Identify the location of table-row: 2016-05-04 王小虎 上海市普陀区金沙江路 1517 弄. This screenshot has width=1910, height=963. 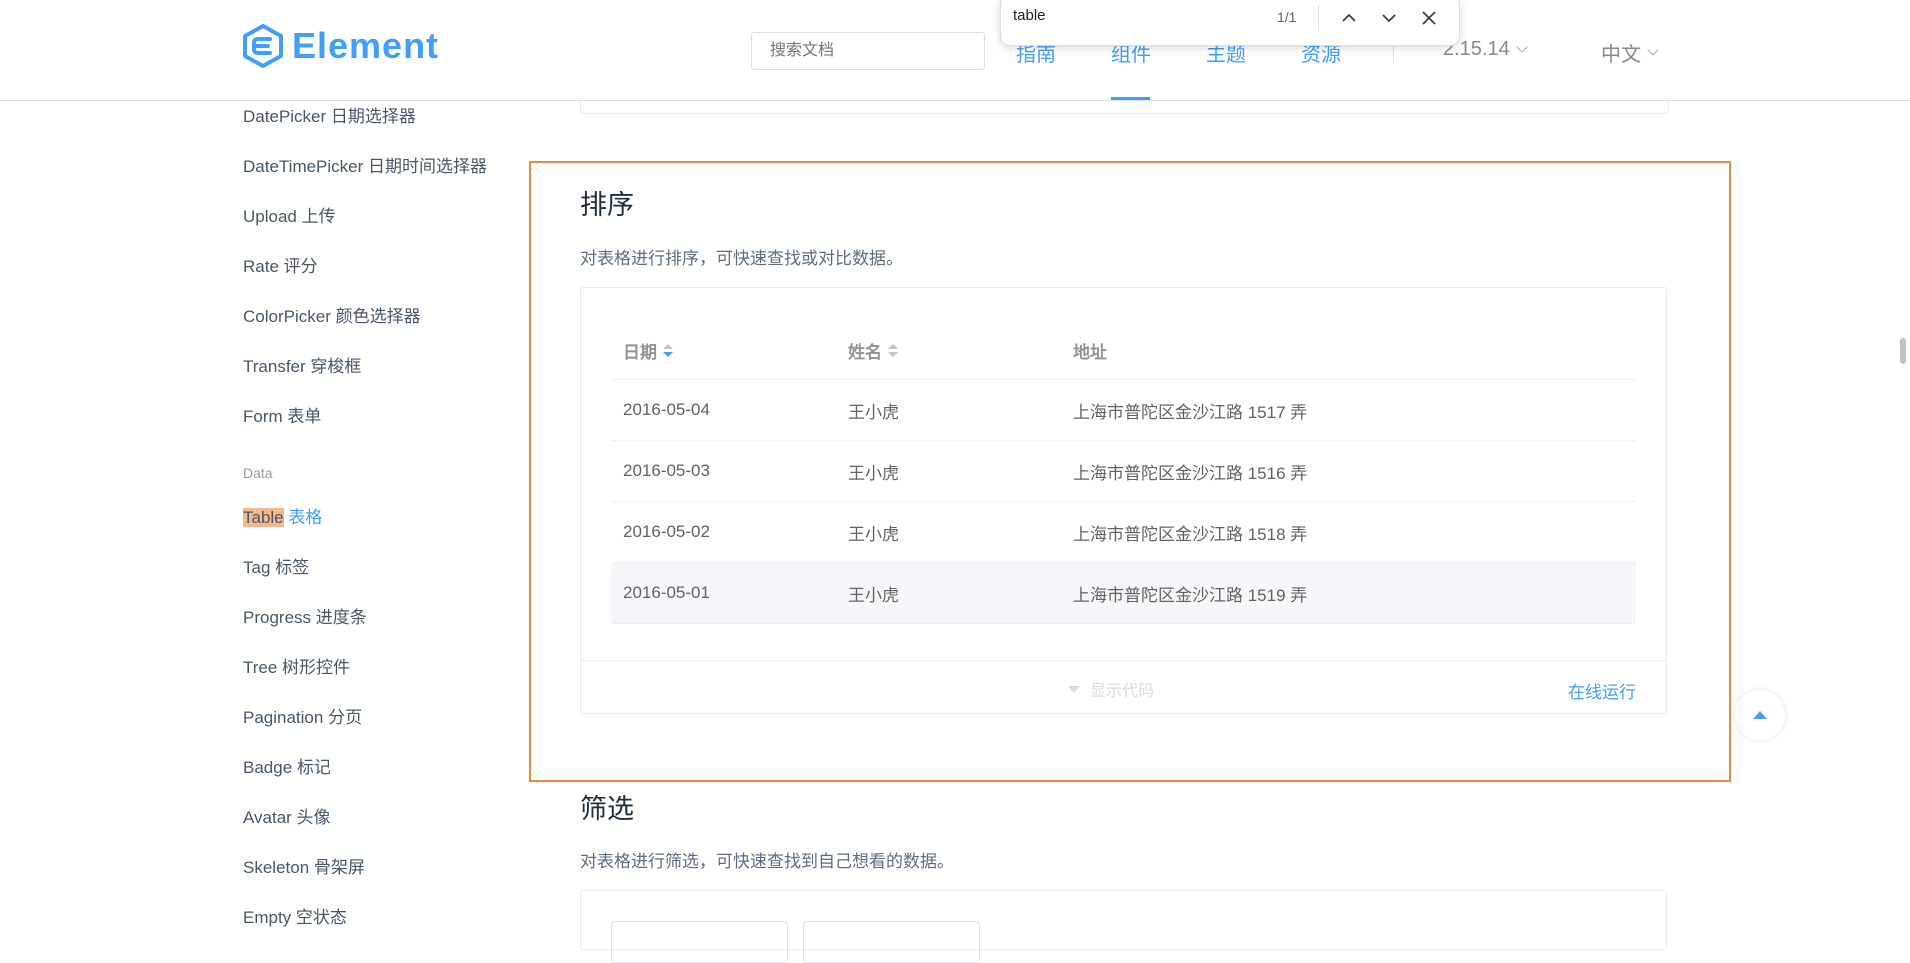
(1123, 410).